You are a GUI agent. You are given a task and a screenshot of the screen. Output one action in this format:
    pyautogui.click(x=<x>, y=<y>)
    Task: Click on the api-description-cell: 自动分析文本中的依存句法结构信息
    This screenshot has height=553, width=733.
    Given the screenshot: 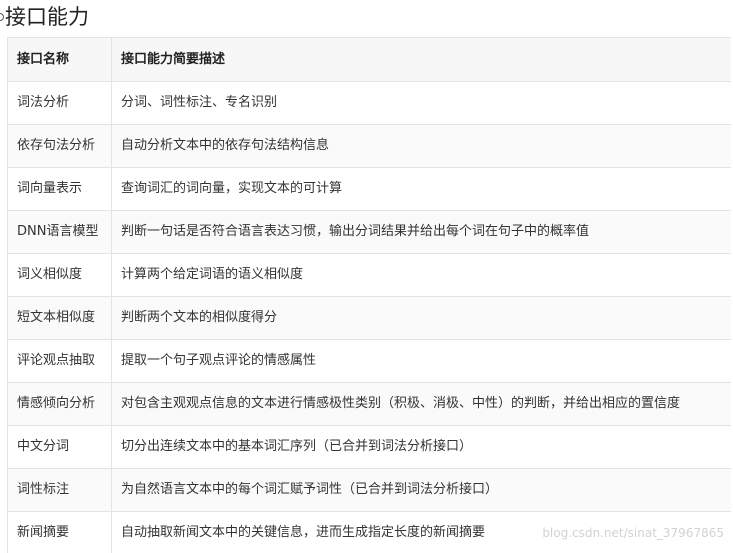 What is the action you would take?
    pyautogui.click(x=421, y=146)
    